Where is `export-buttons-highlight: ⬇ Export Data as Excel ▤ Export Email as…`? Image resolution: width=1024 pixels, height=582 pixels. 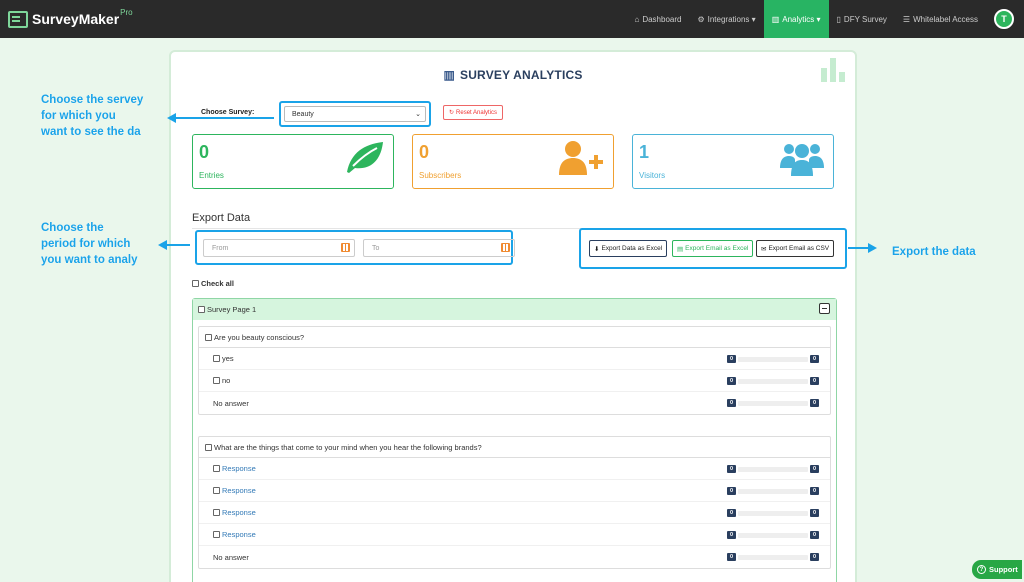 export-buttons-highlight: ⬇ Export Data as Excel ▤ Export Email as… is located at coordinates (713, 248).